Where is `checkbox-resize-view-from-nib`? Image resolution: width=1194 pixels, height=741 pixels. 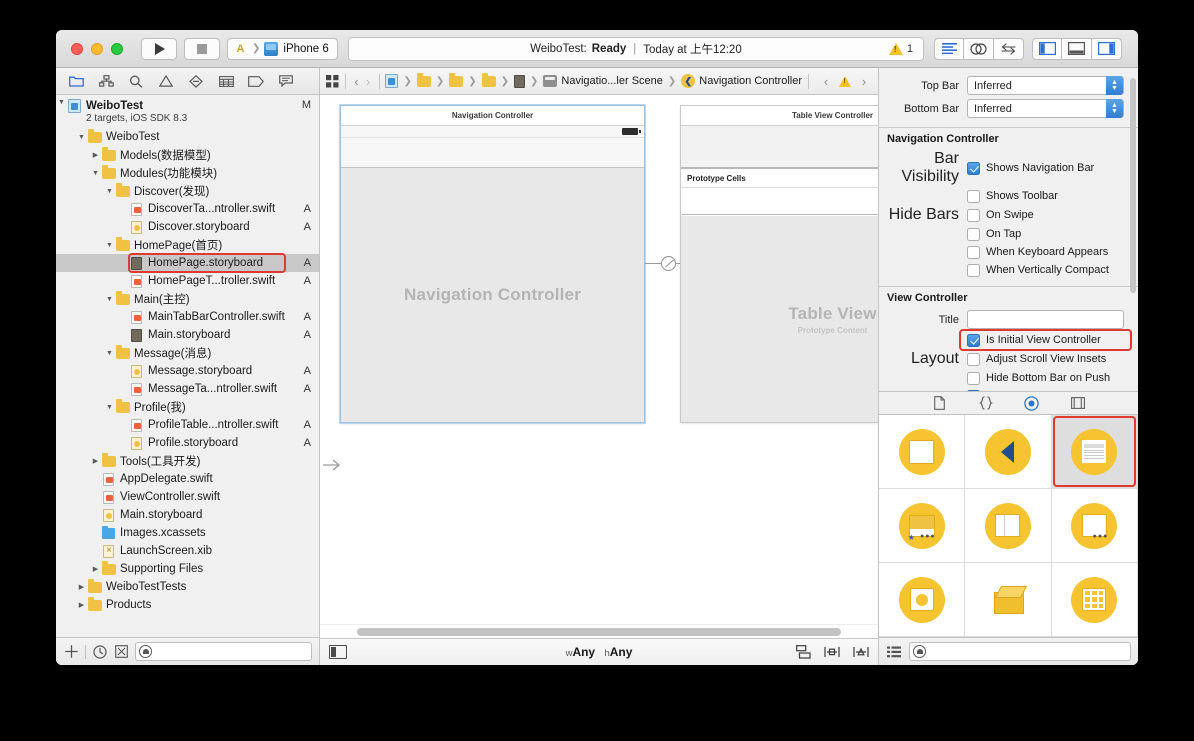 checkbox-resize-view-from-nib is located at coordinates (973, 390).